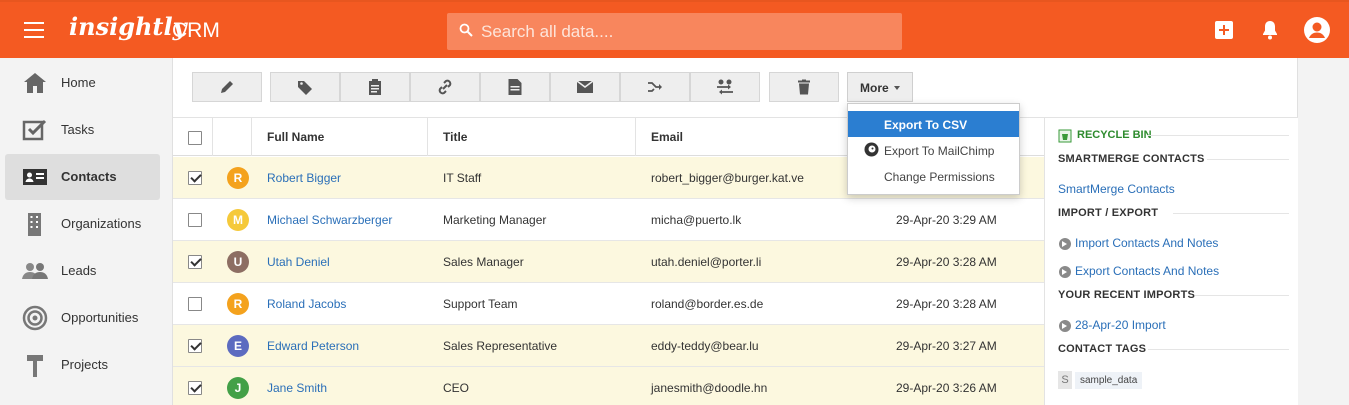  What do you see at coordinates (1102, 349) in the screenshot?
I see `contact-tags-heading: CONTACT TAGS` at bounding box center [1102, 349].